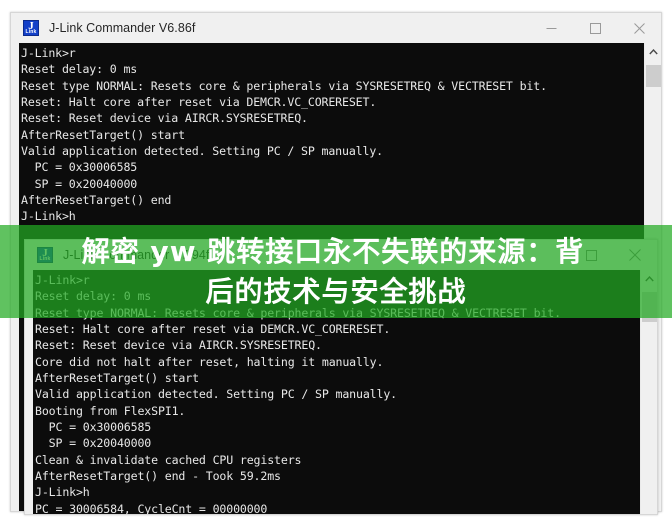 Image resolution: width=672 pixels, height=520 pixels. What do you see at coordinates (136, 255) in the screenshot?
I see `window-title-front: J-Link Commander V7.94f` at bounding box center [136, 255].